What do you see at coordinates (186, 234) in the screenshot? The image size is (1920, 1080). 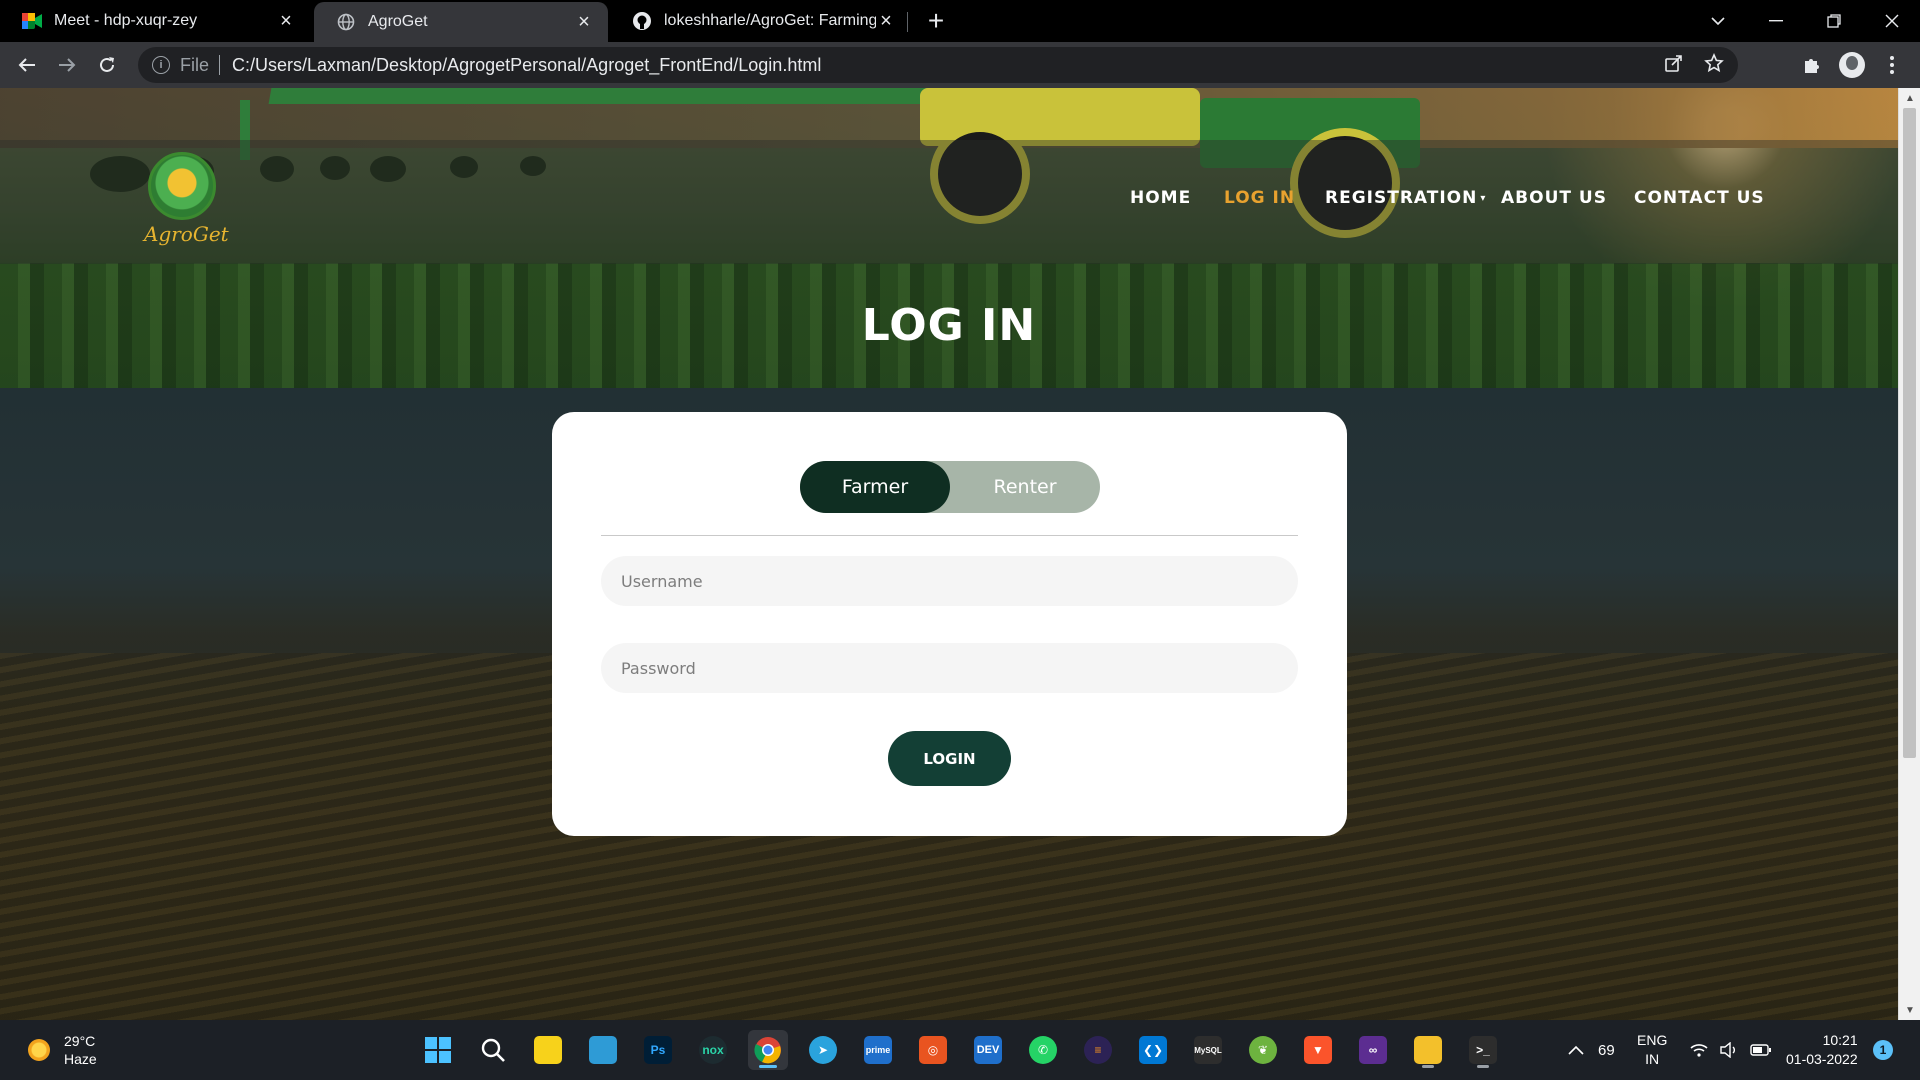 I see `logo-text: AgroGet` at bounding box center [186, 234].